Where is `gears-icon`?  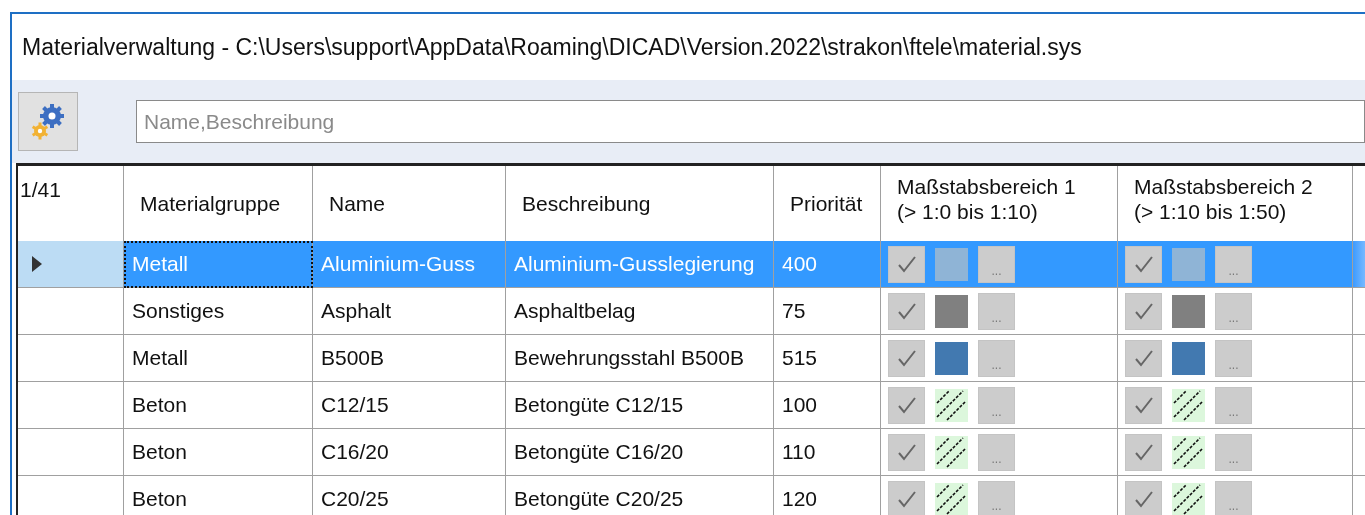
gears-icon is located at coordinates (48, 121).